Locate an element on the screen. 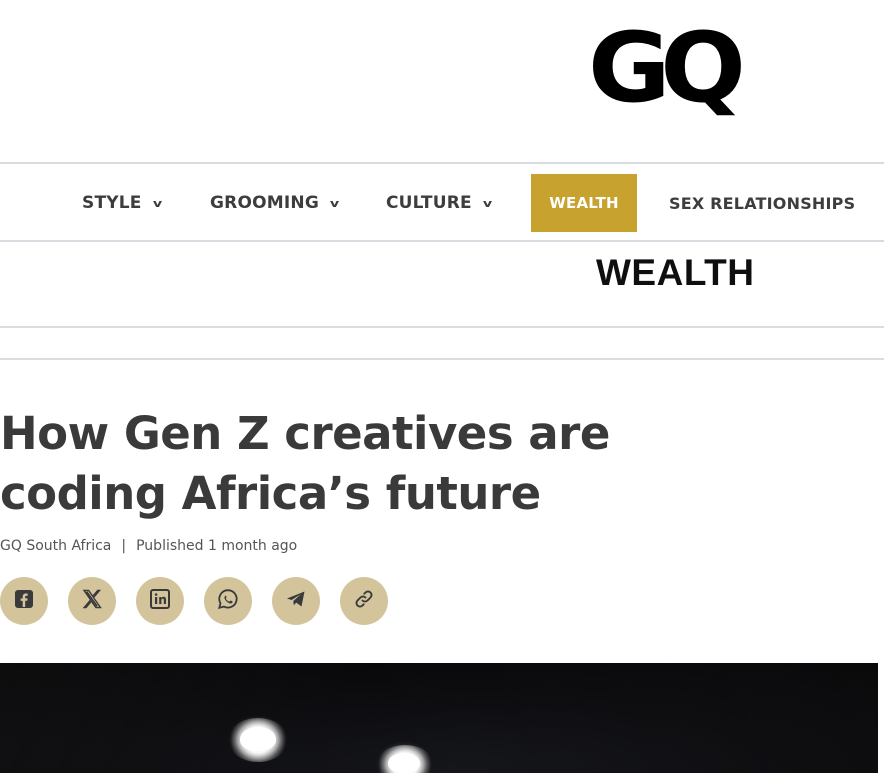 Image resolution: width=884 pixels, height=773 pixels. share-whatsapp-button is located at coordinates (228, 601).